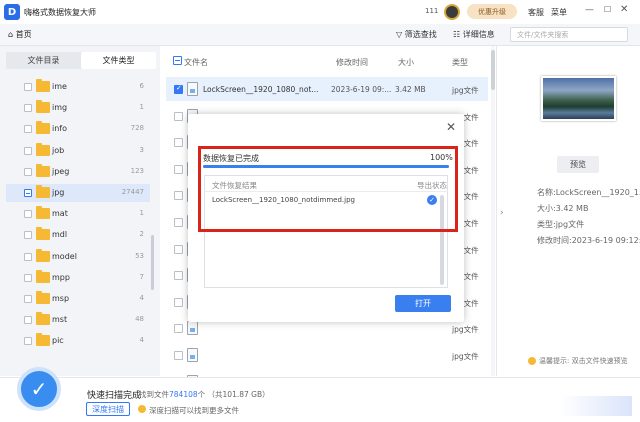 The width and height of the screenshot is (640, 422). Describe the element at coordinates (139, 255) in the screenshot. I see `folder-count: 53` at that location.